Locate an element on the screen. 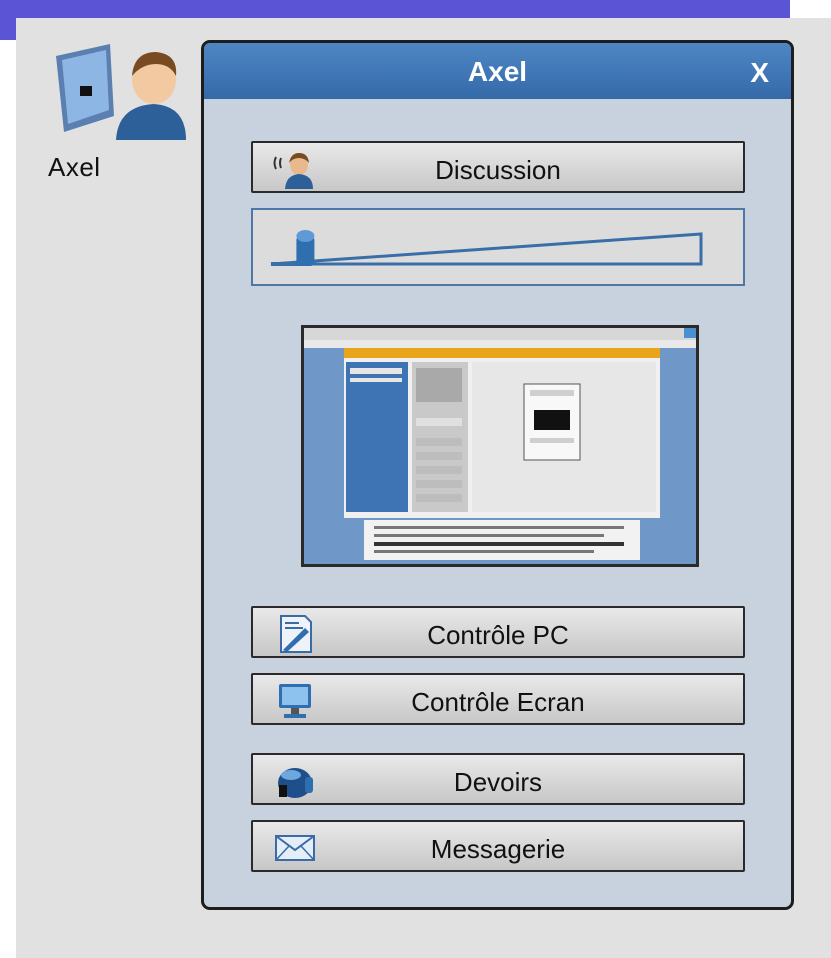 This screenshot has height=958, width=831. controle-ecran-label: Contrôle Ecran is located at coordinates (498, 702).